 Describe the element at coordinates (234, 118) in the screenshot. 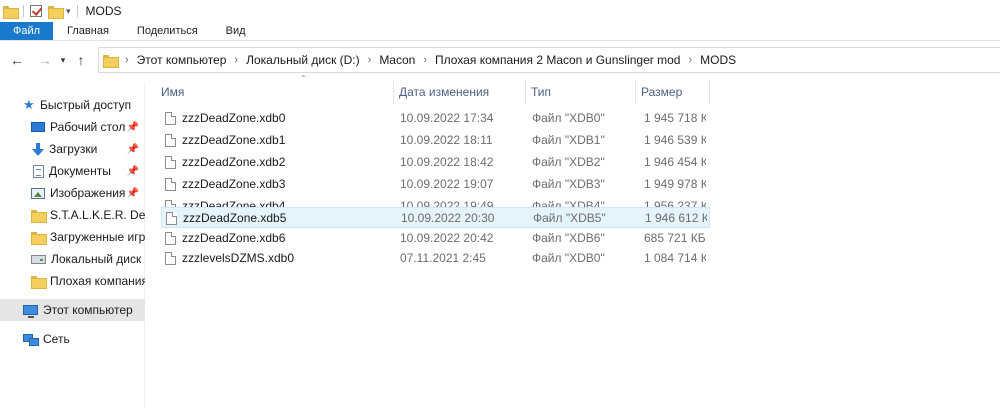

I see `file-name: zzzDeadZone.xdb0` at that location.